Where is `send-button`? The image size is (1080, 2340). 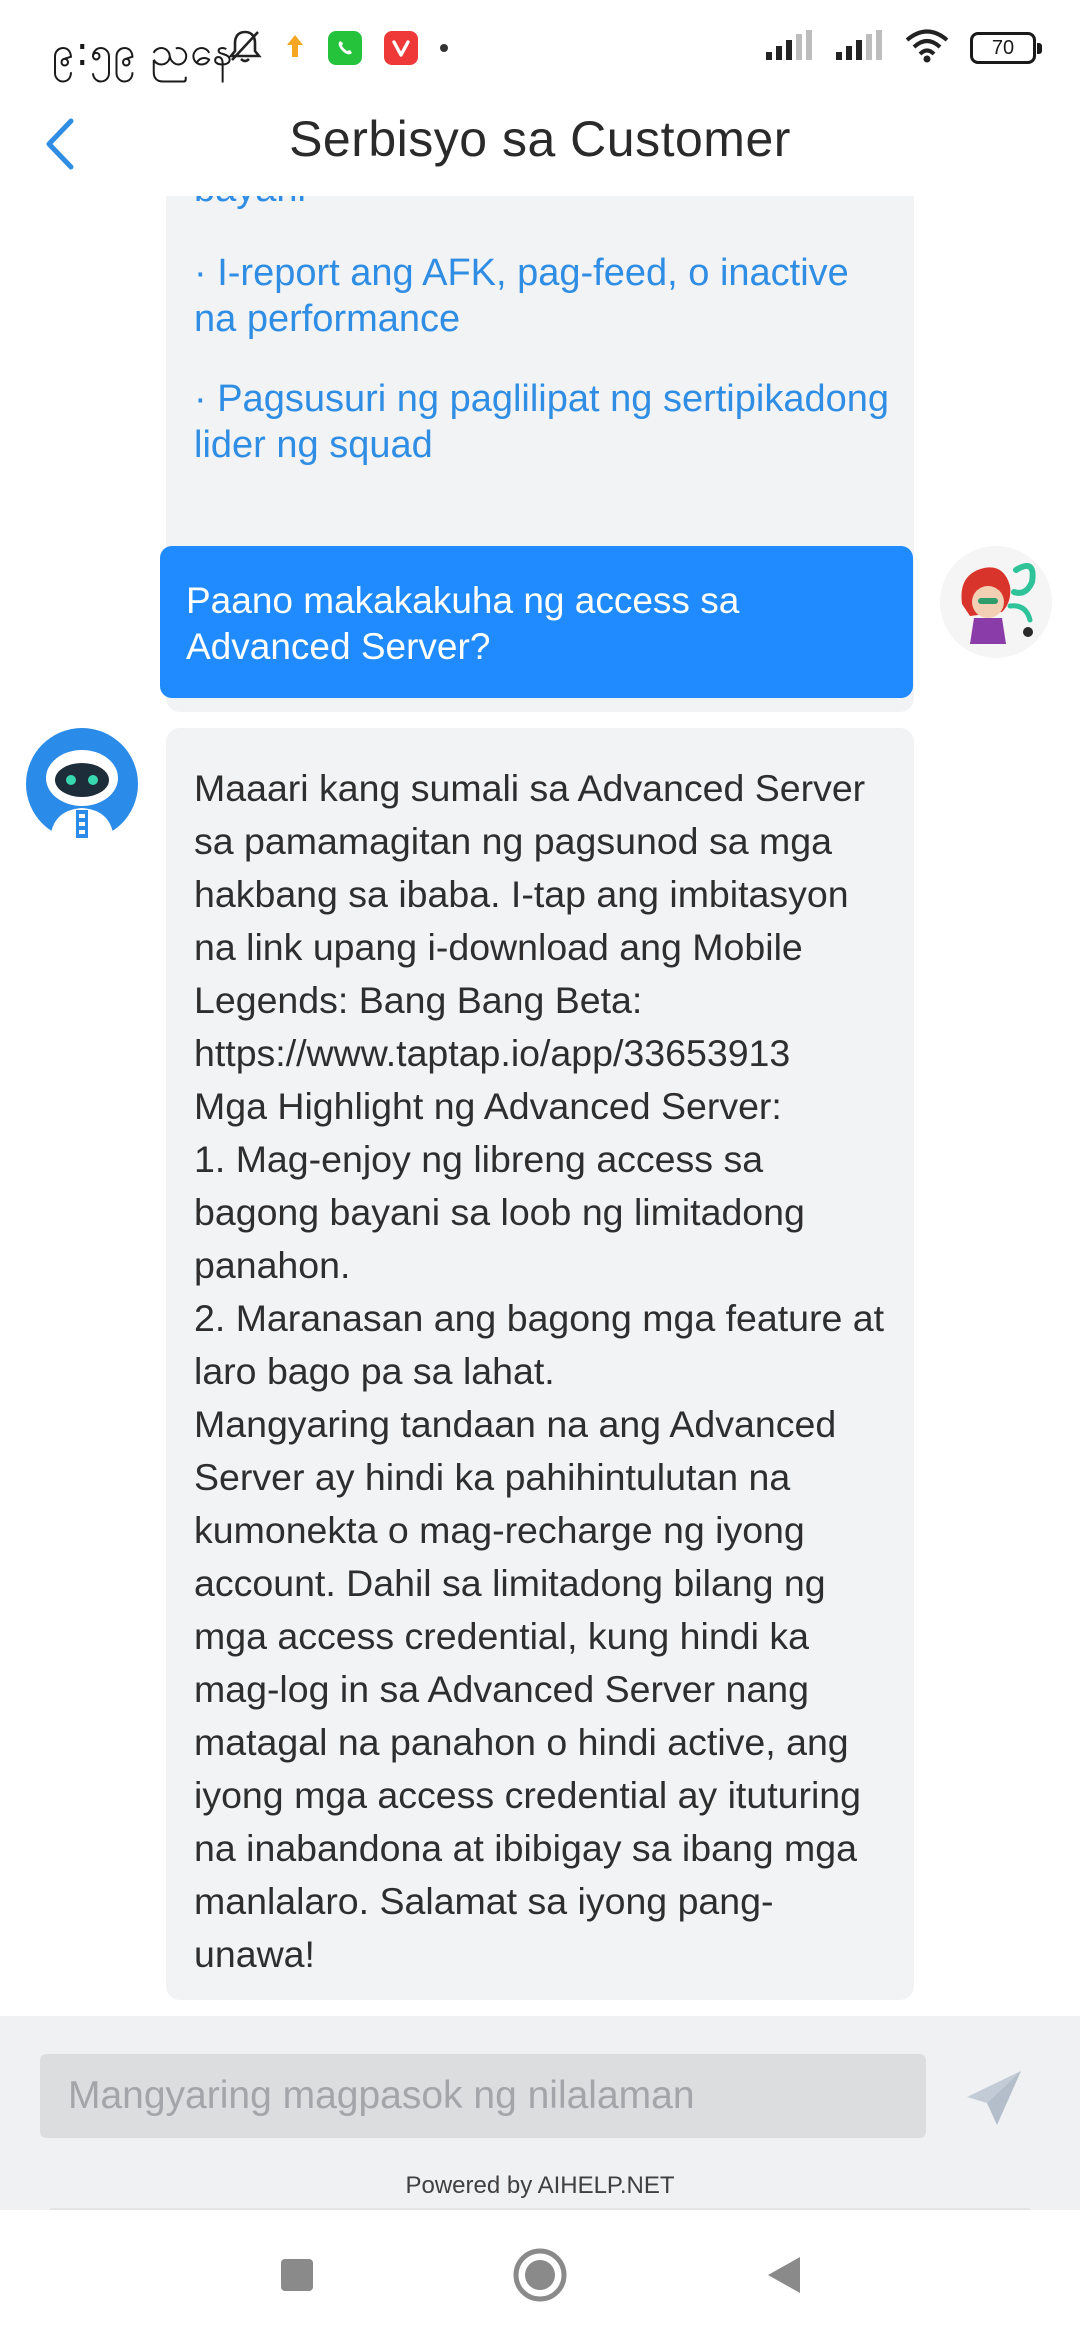
send-button is located at coordinates (994, 2100).